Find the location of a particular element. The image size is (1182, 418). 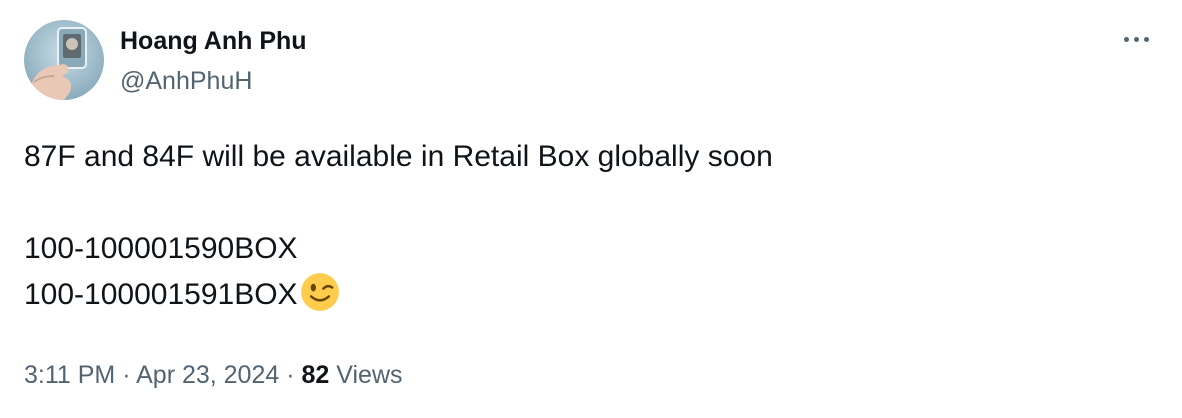

tweet-meta: 3:11 PM · Apr 23, 2024 · 82 Views is located at coordinates (213, 375).